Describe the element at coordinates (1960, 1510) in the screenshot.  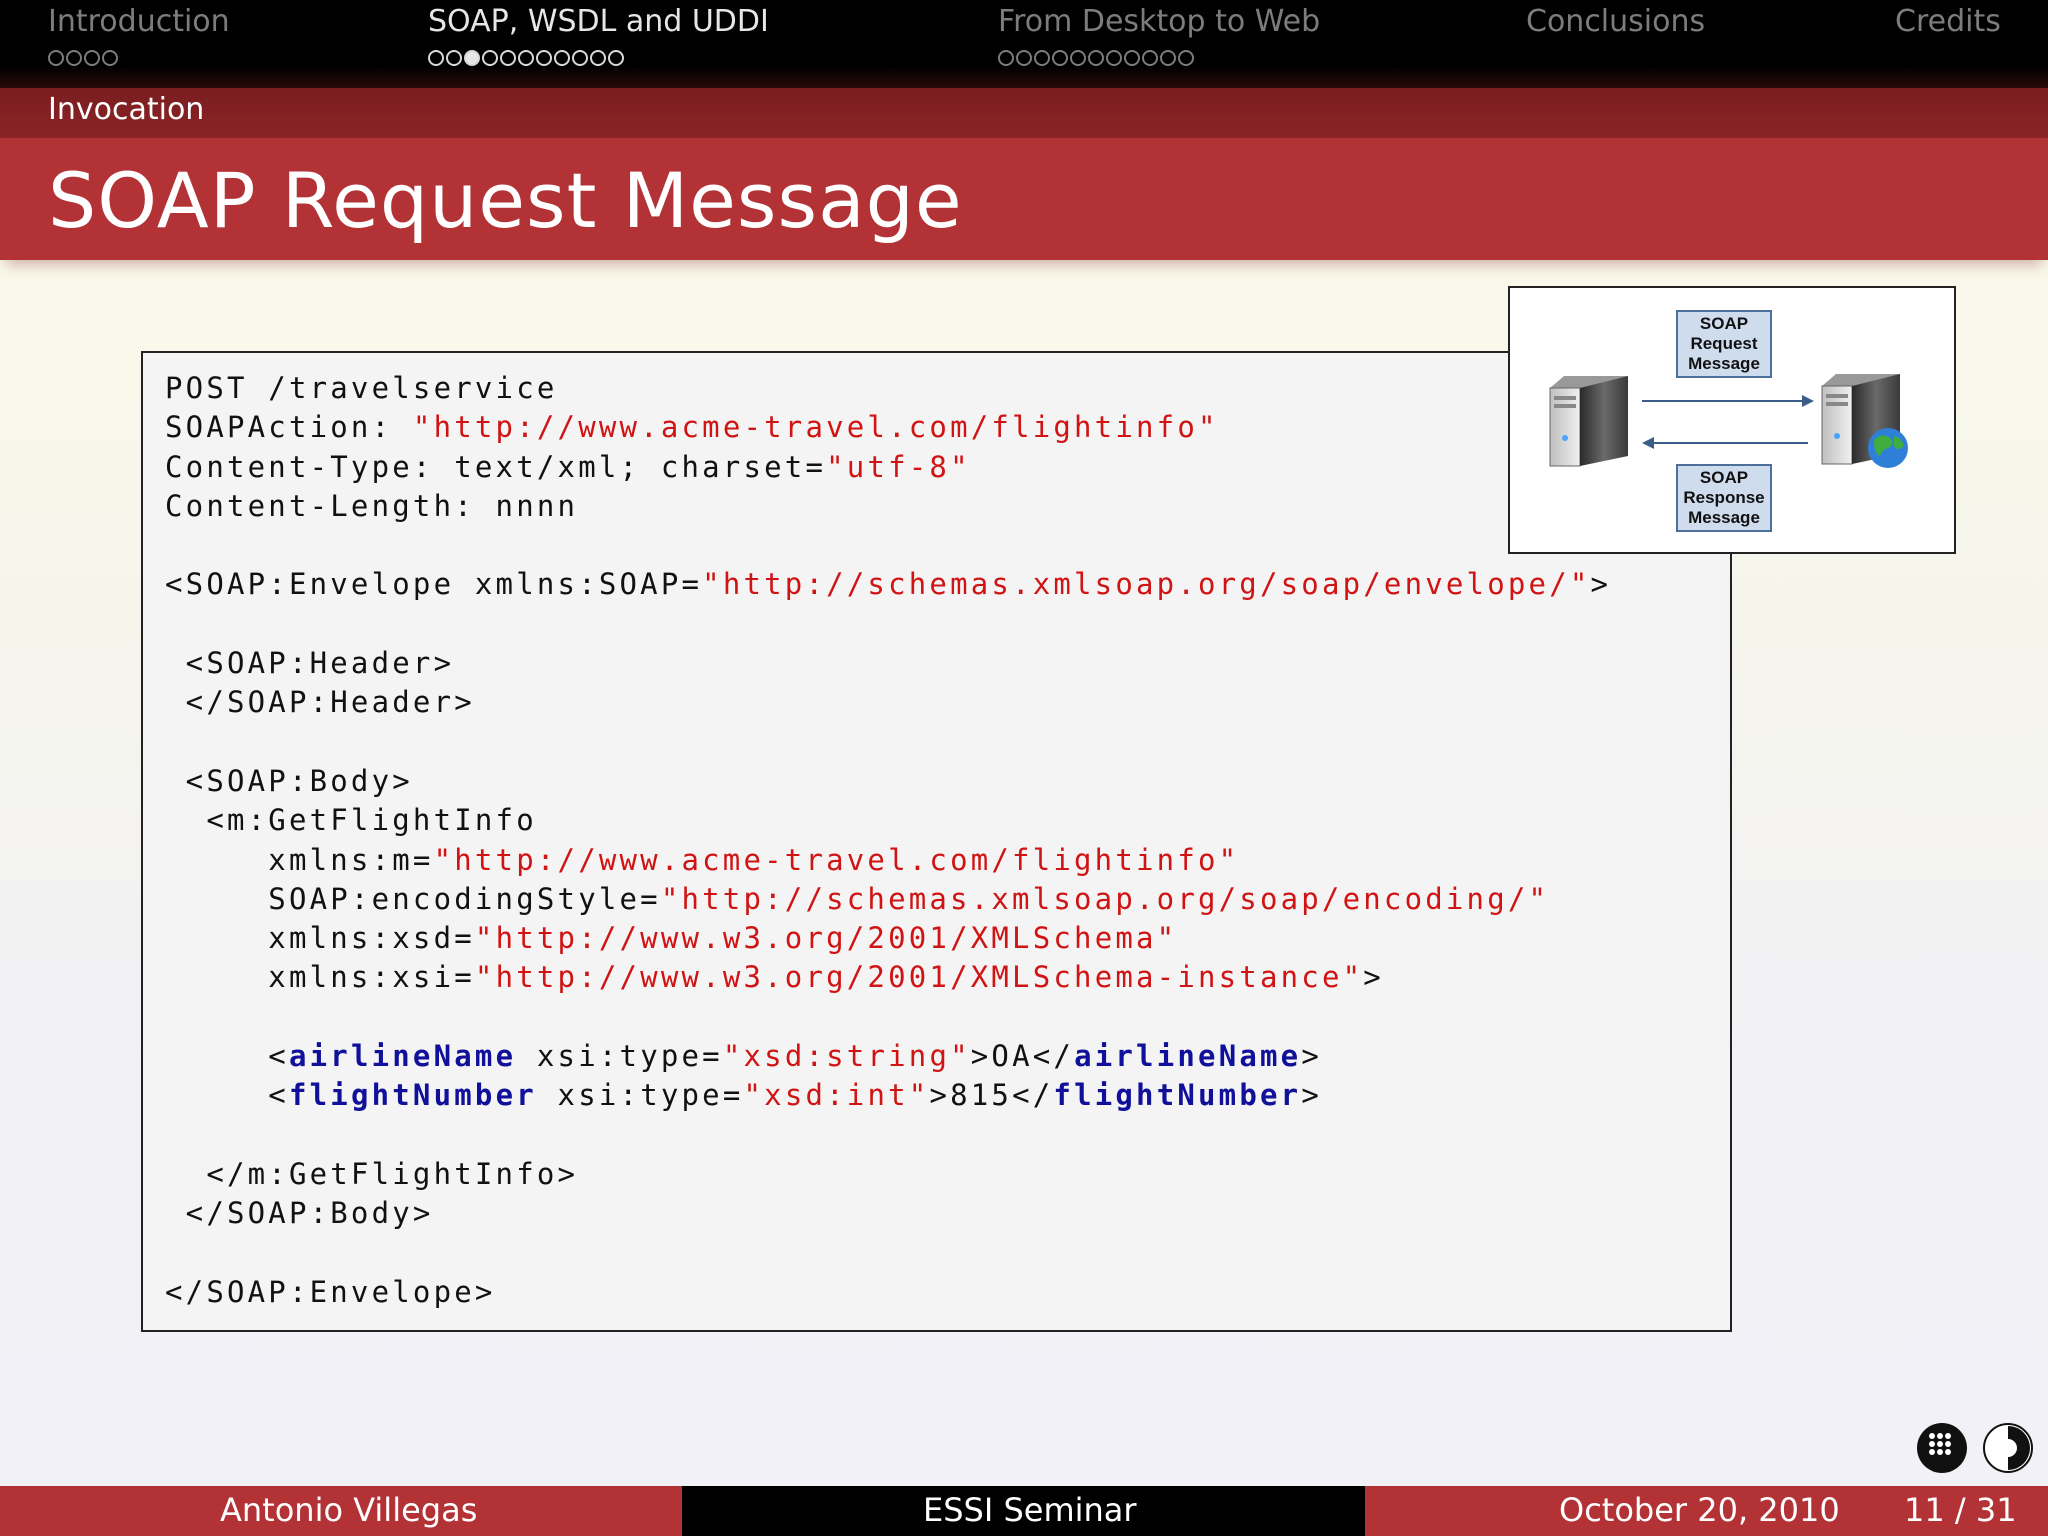
I see `page-number: 11 / 31` at that location.